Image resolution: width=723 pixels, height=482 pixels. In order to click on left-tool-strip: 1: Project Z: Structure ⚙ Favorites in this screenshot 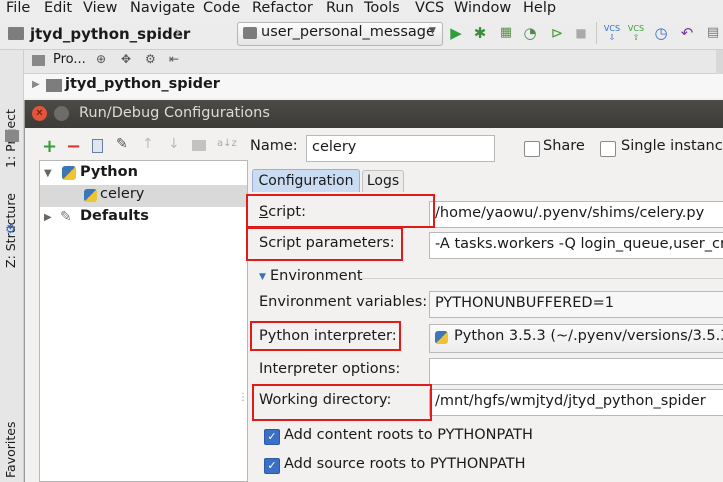, I will do `click(12, 266)`.